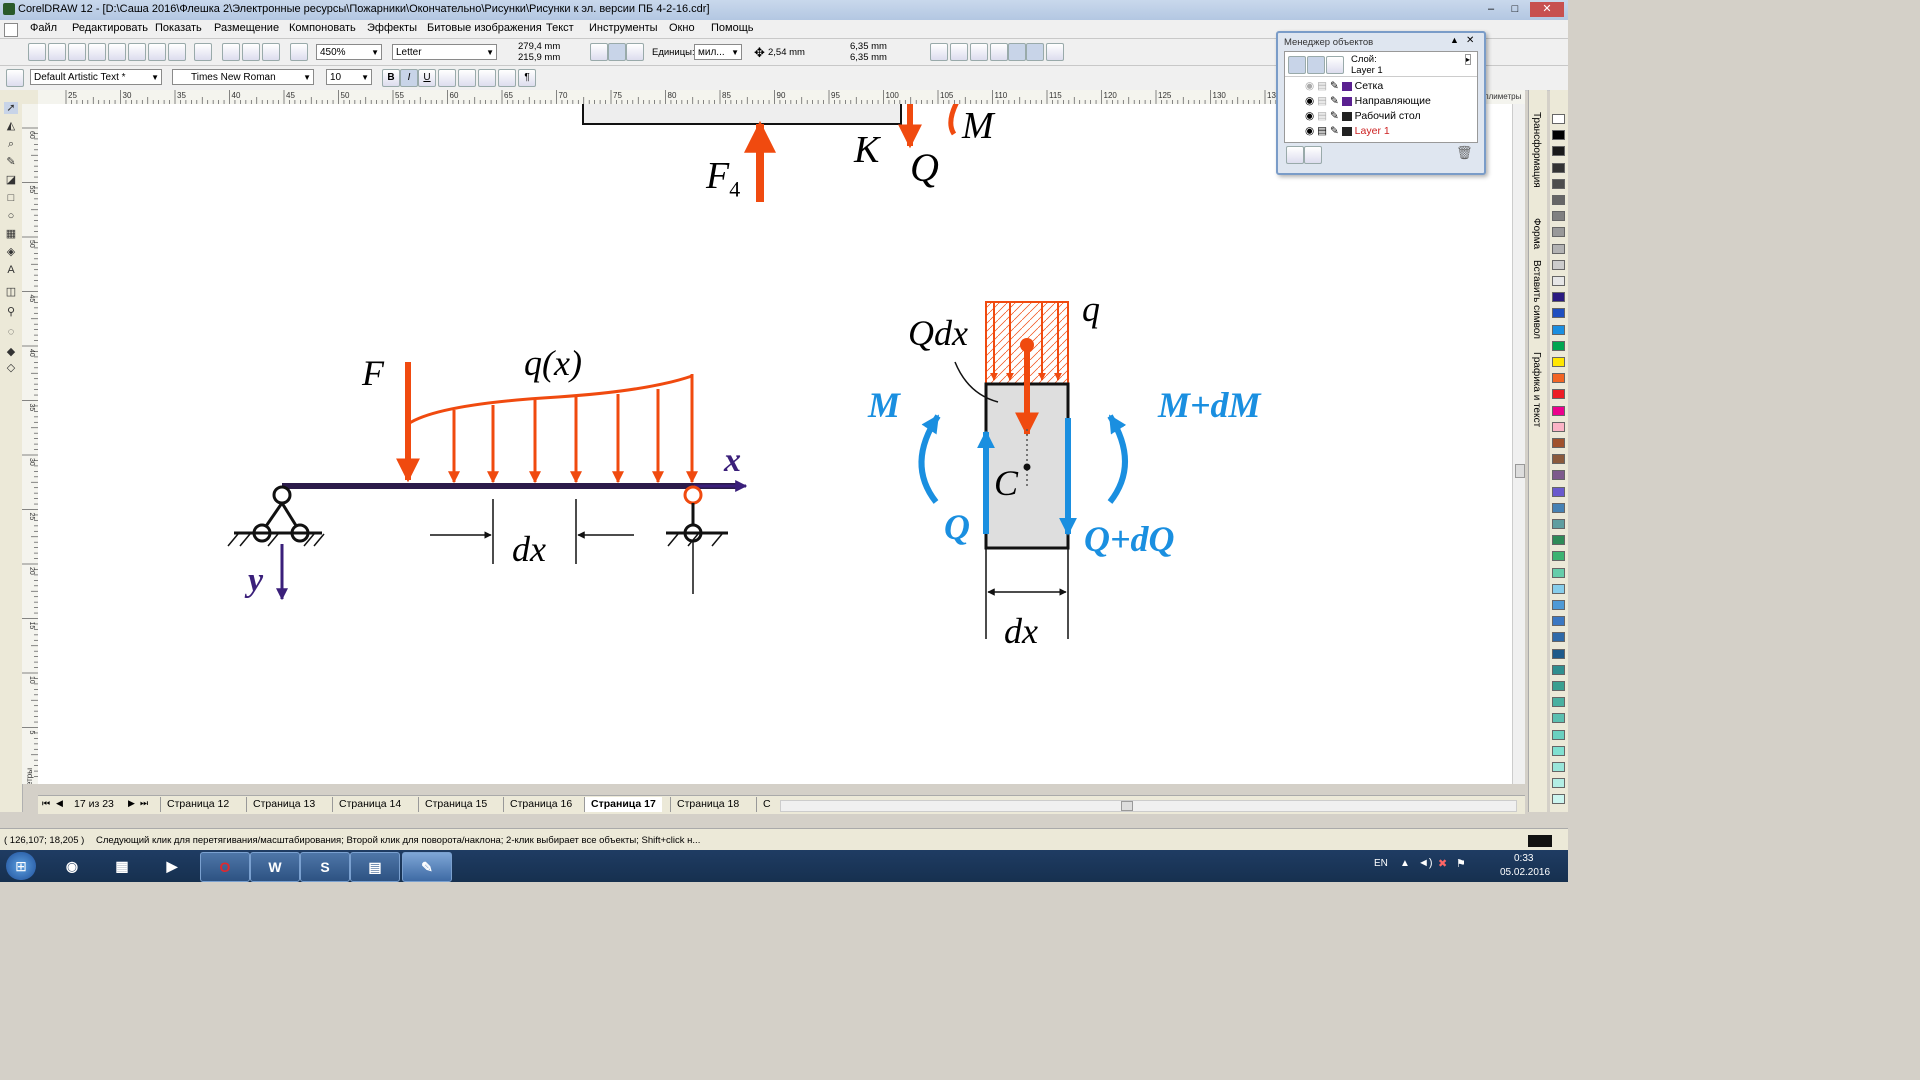  What do you see at coordinates (1468, 59) in the screenshot?
I see `panel-menu-icon: ▸` at bounding box center [1468, 59].